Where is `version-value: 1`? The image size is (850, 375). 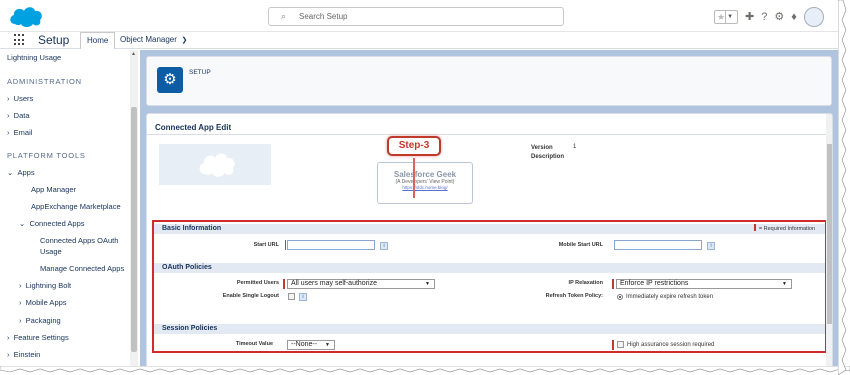
version-value: 1 is located at coordinates (575, 147).